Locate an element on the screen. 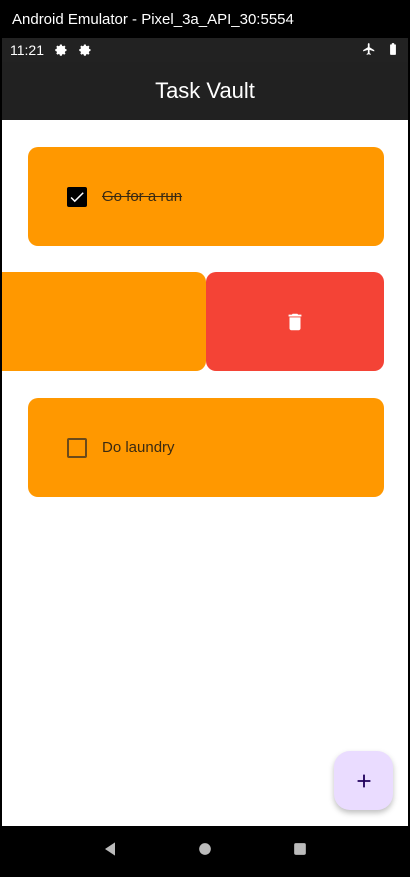 The width and height of the screenshot is (410, 877). delete-swipe-background is located at coordinates (295, 321).